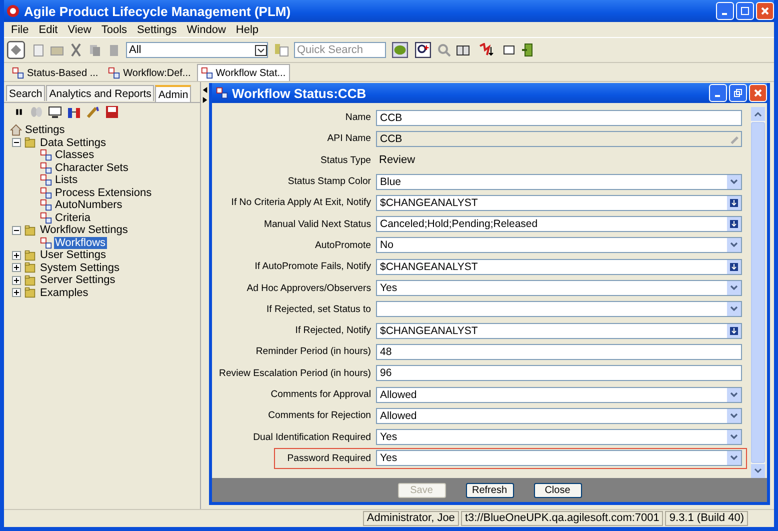 This screenshot has width=778, height=531. Describe the element at coordinates (114, 50) in the screenshot. I see `clipboard-icon` at that location.